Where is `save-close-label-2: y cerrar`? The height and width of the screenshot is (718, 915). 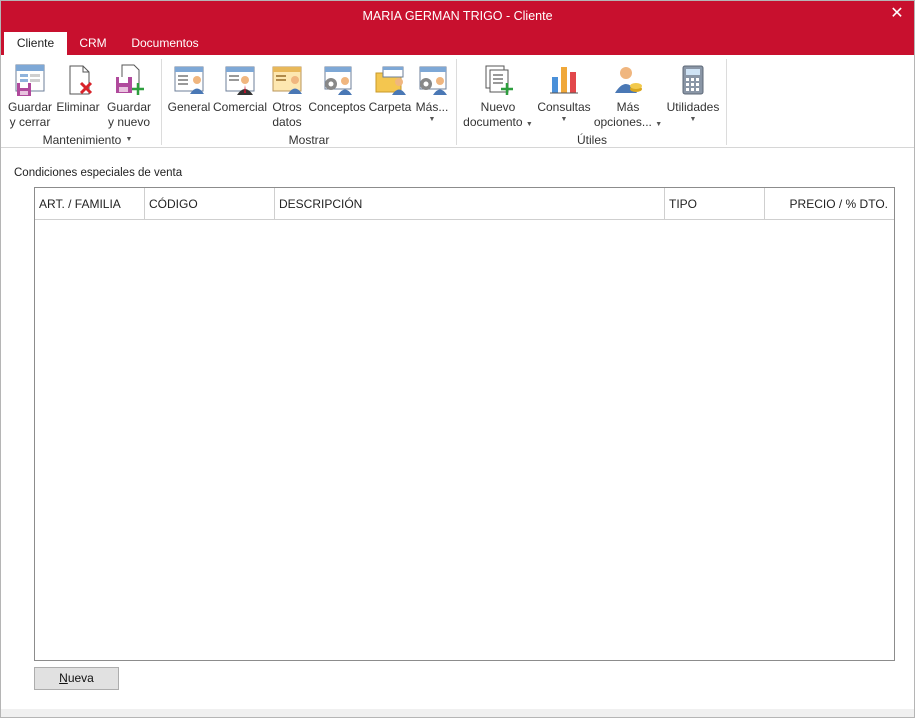
save-close-label-2: y cerrar is located at coordinates (30, 122).